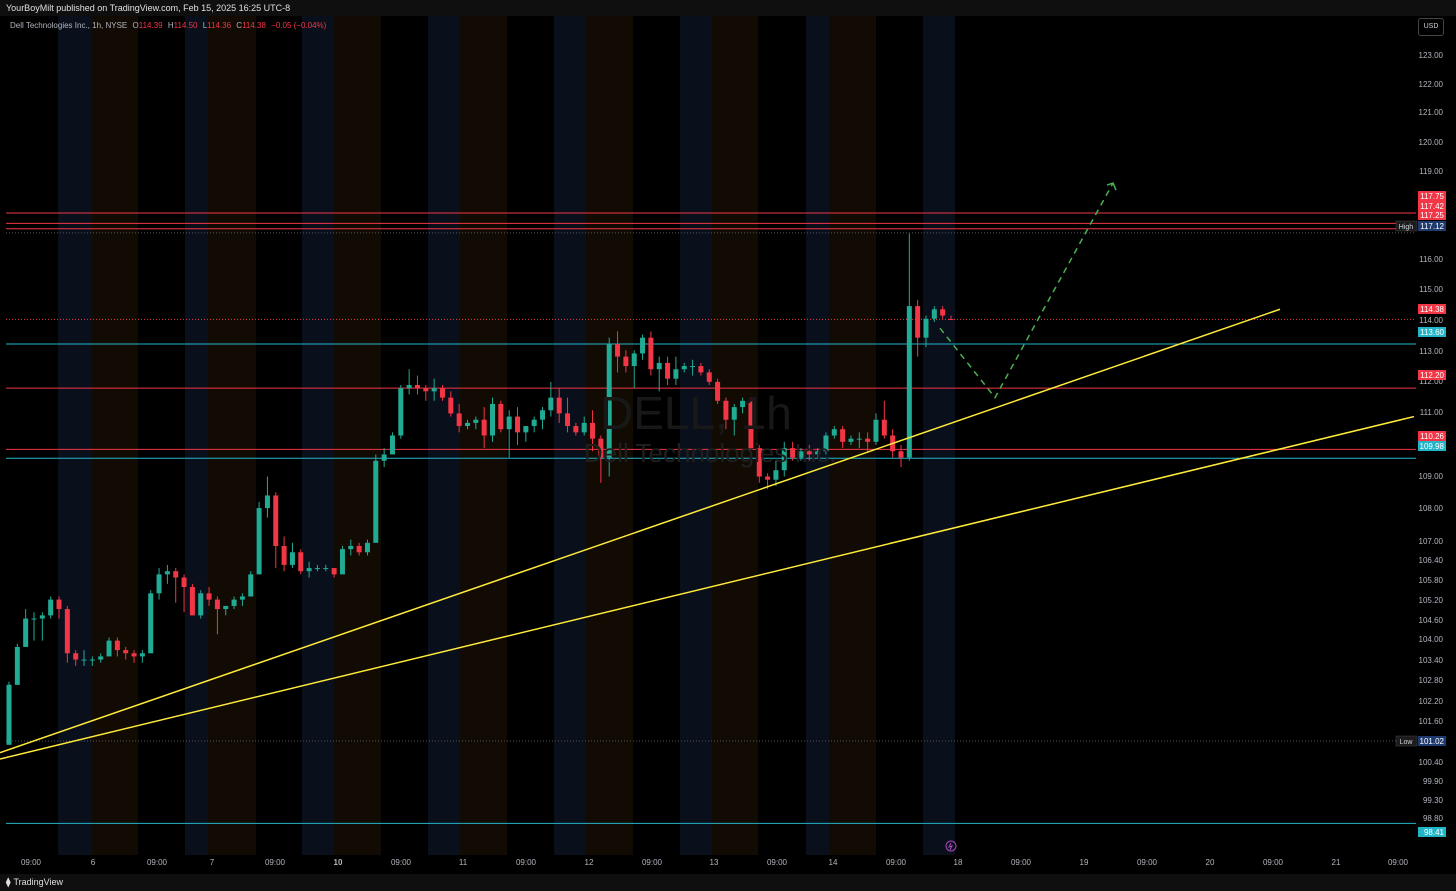 This screenshot has height=891, width=1456. I want to click on y-tick-label: 102.80, so click(1431, 680).